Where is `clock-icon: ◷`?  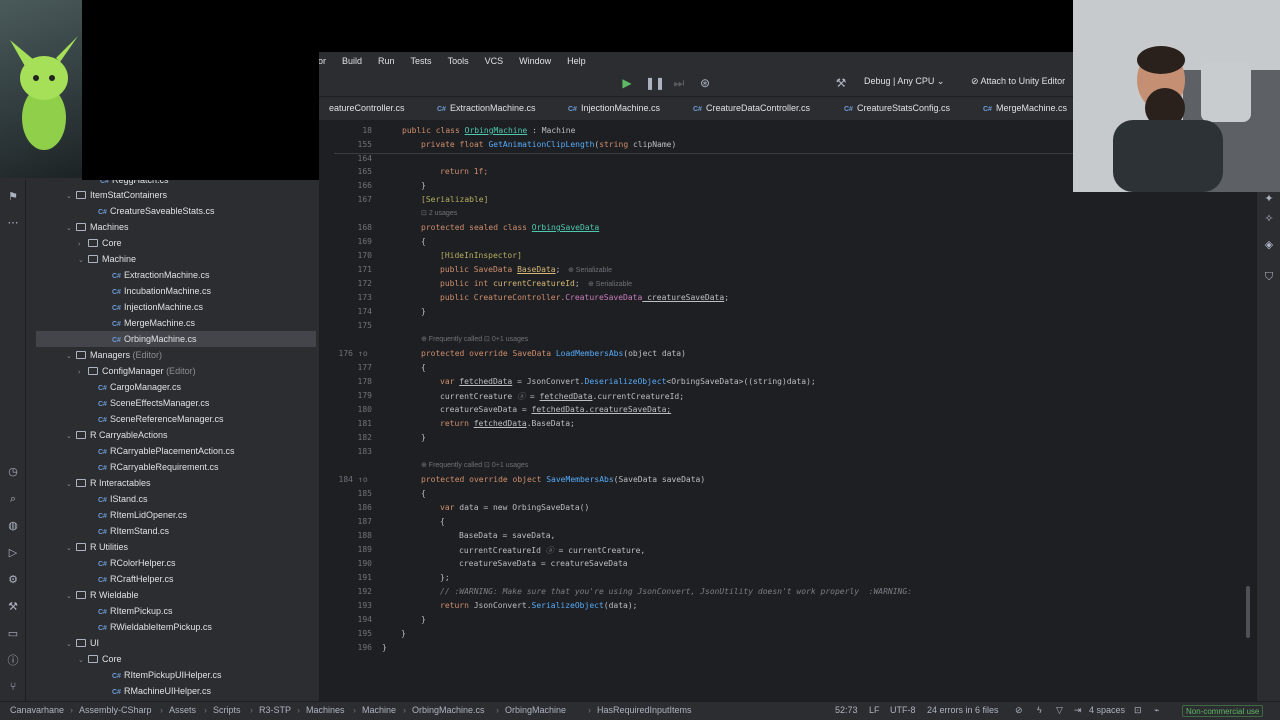 clock-icon: ◷ is located at coordinates (13, 472).